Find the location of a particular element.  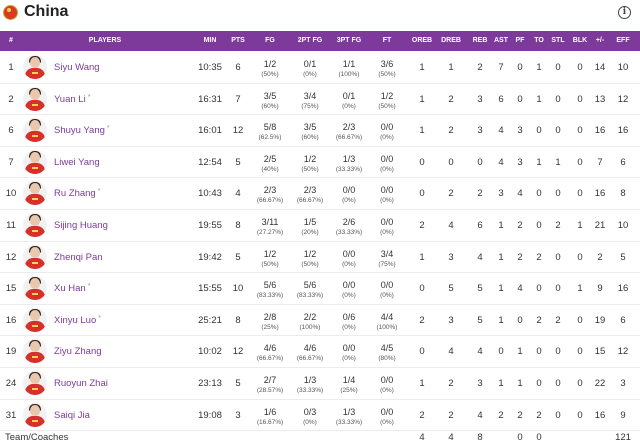

player-name: Shuyu Yang is located at coordinates (79, 130).